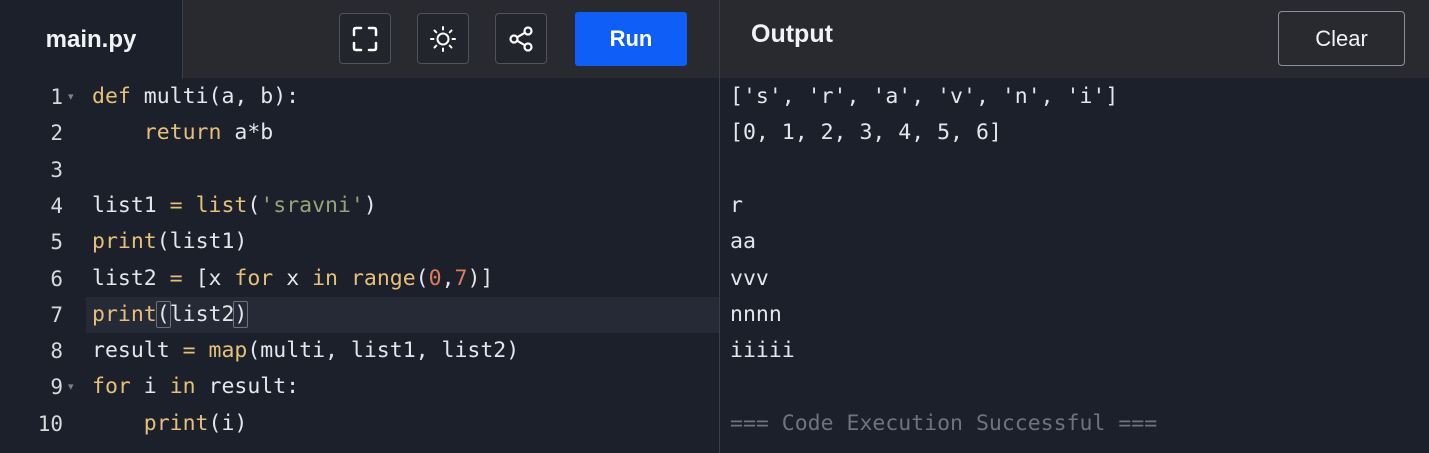 The image size is (1429, 453). Describe the element at coordinates (131, 205) in the screenshot. I see `code-text: list1` at that location.